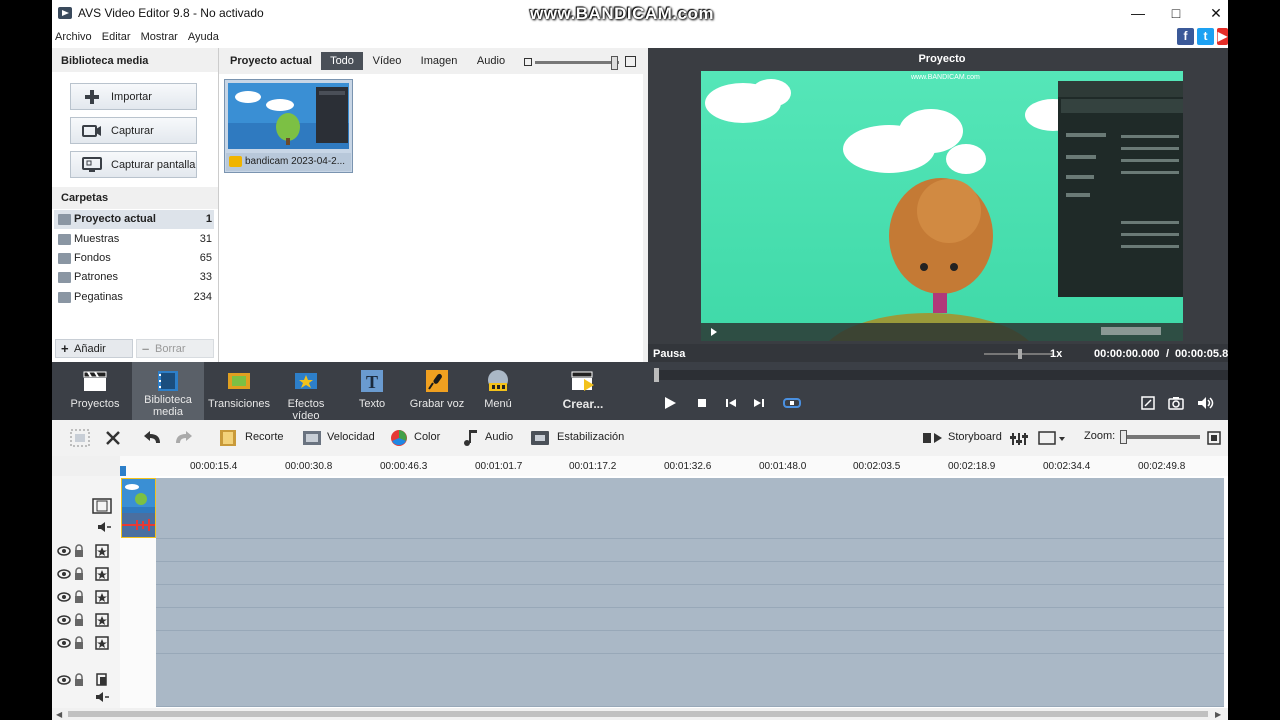  I want to click on mute-icon, so click(104, 527).